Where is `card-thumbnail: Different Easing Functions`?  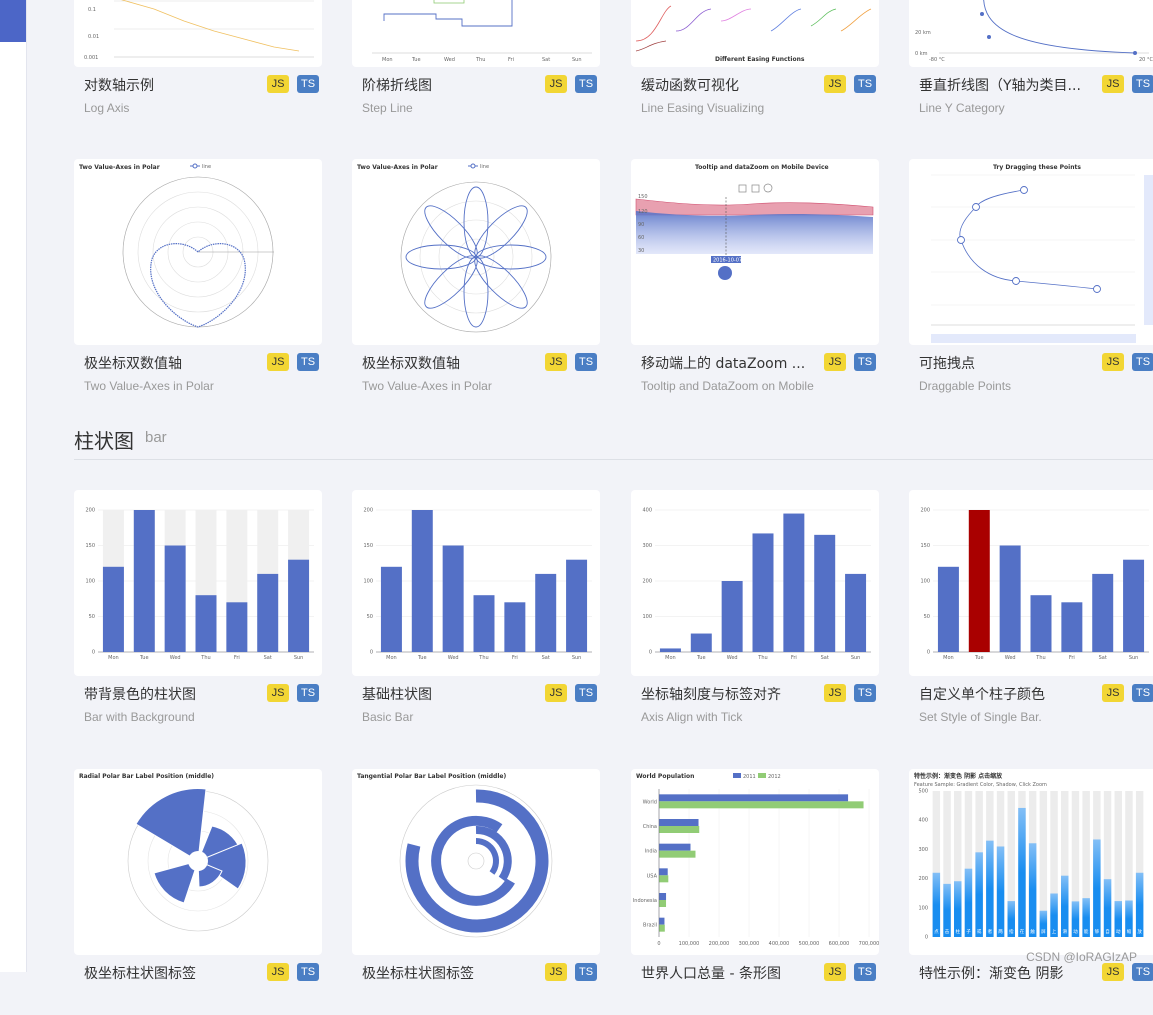
card-thumbnail: Different Easing Functions is located at coordinates (755, 33).